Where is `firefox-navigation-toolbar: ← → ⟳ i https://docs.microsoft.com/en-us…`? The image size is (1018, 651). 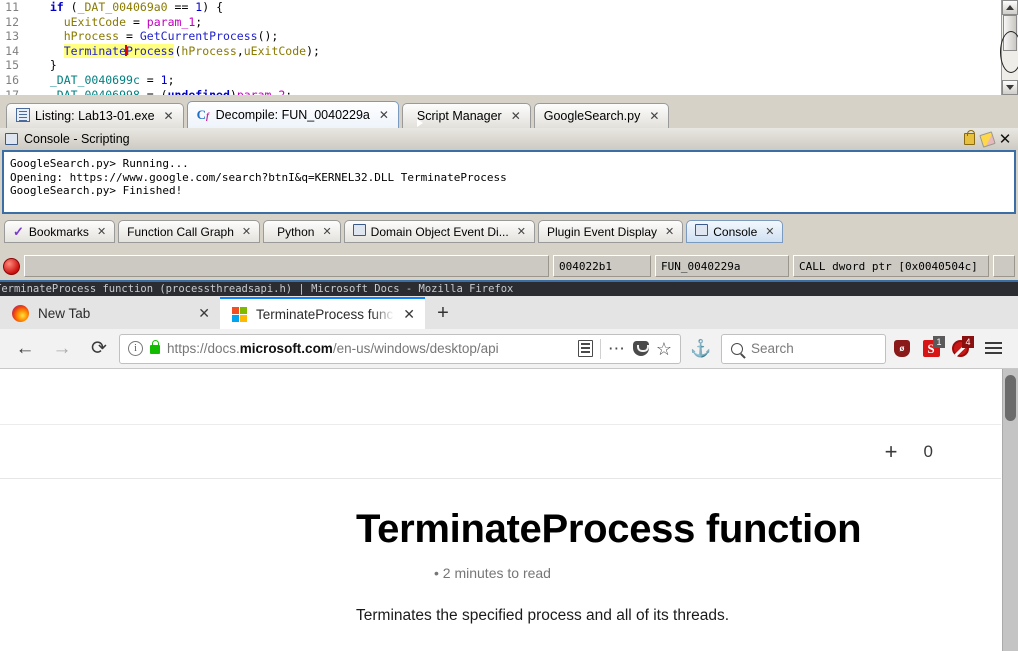
firefox-navigation-toolbar: ← → ⟳ i https://docs.microsoft.com/en-us… is located at coordinates (509, 349).